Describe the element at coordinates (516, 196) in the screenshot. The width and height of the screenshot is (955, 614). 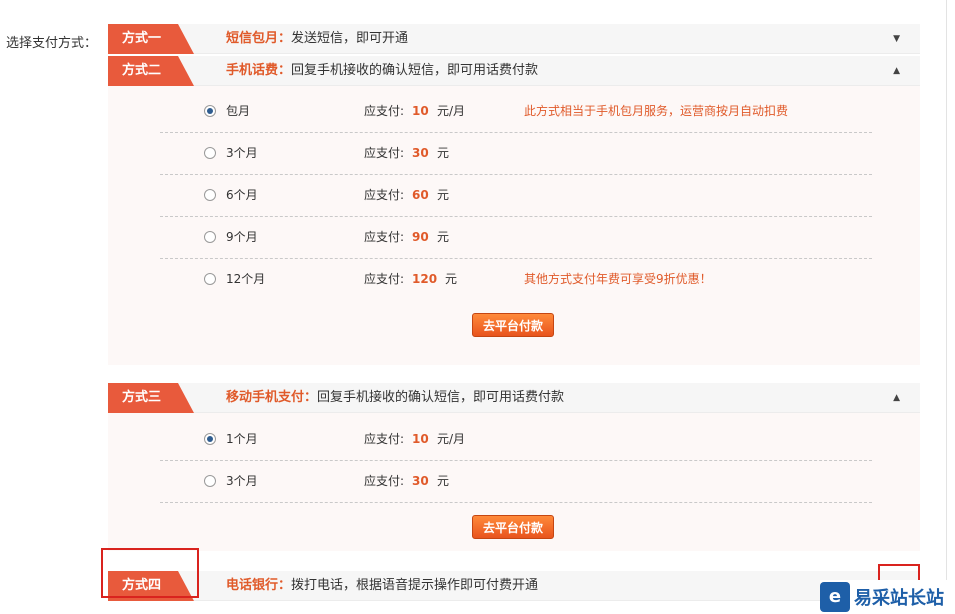
I see `plan-option-row: 6个月 应支付: 60 元` at that location.